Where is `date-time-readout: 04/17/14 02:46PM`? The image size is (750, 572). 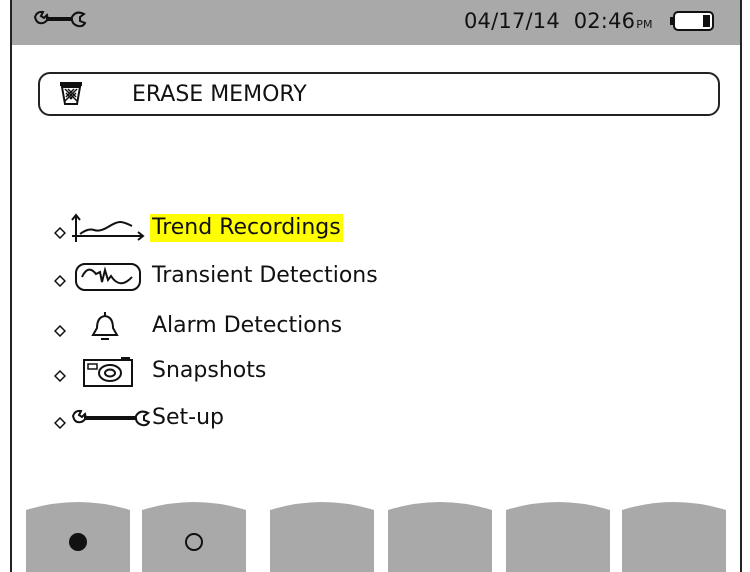
date-time-readout: 04/17/14 02:46PM is located at coordinates (558, 21).